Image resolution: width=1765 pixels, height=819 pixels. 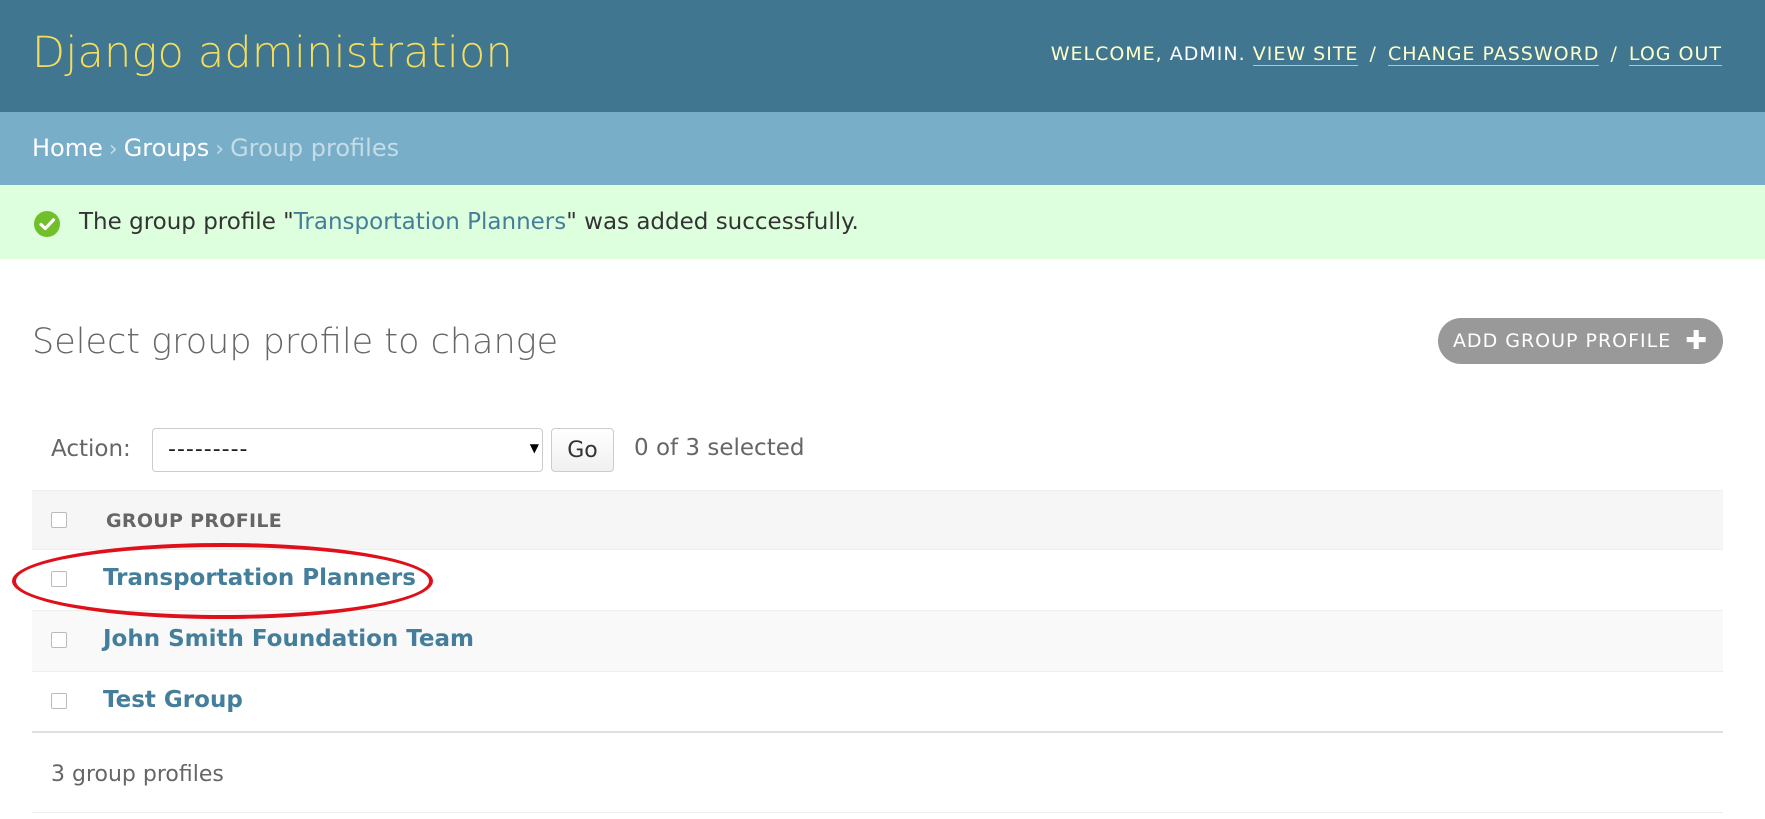 What do you see at coordinates (167, 148) in the screenshot?
I see `breadcrumb-groups: Groups` at bounding box center [167, 148].